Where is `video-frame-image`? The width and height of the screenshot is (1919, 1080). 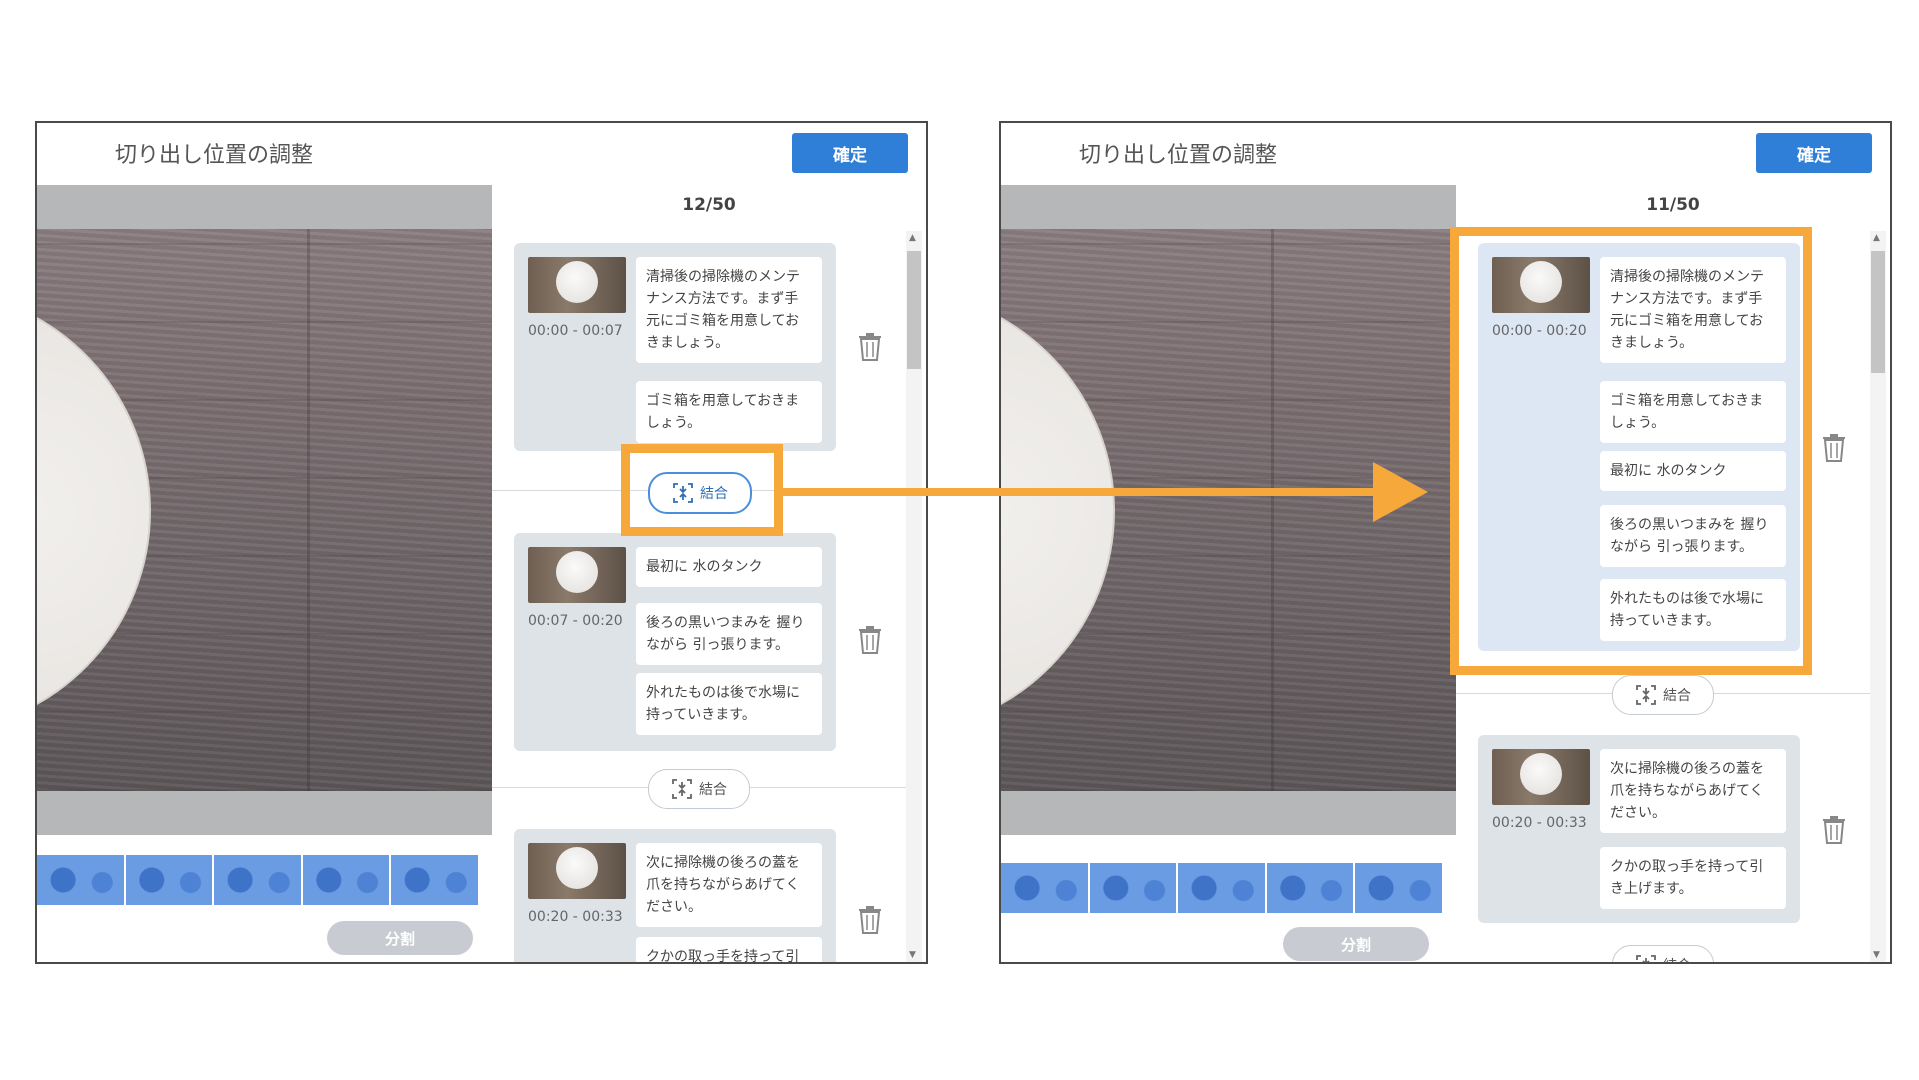
video-frame-image is located at coordinates (264, 510).